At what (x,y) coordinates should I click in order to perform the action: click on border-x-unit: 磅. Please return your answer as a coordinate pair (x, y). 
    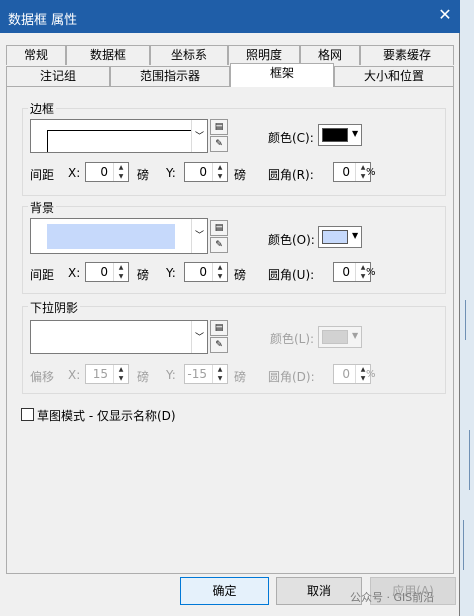
    Looking at the image, I should click on (143, 175).